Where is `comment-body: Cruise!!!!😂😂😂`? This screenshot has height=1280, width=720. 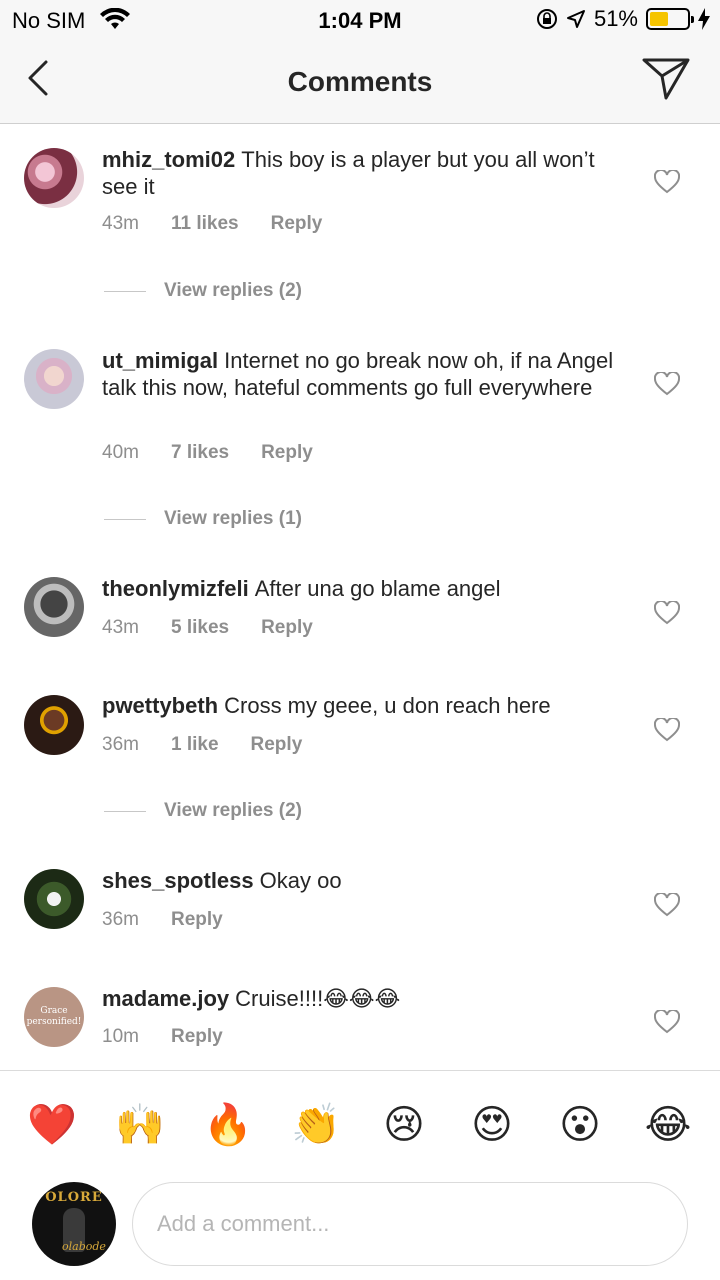
comment-body: Cruise!!!!😂😂😂 is located at coordinates (318, 998).